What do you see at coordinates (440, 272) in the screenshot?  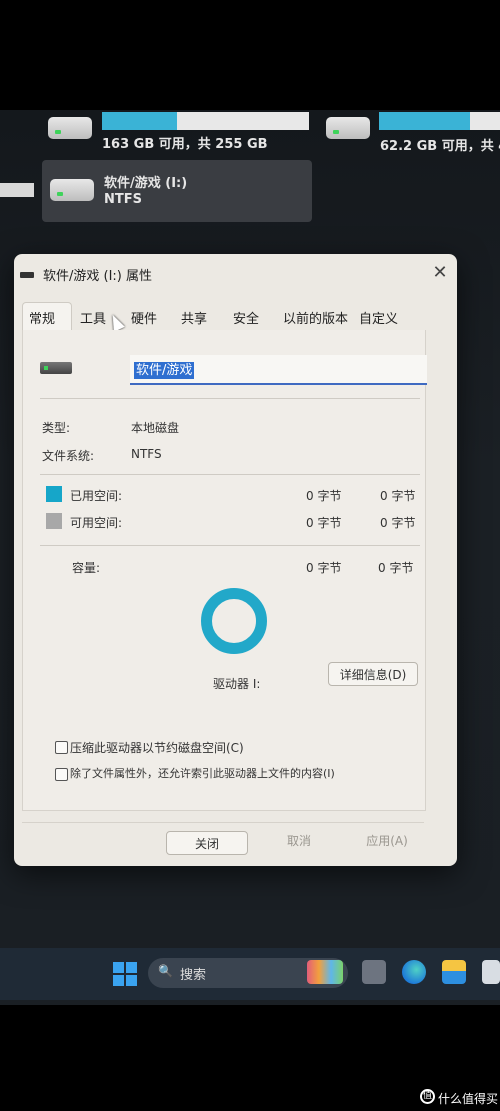 I see `close-icon: ✕` at bounding box center [440, 272].